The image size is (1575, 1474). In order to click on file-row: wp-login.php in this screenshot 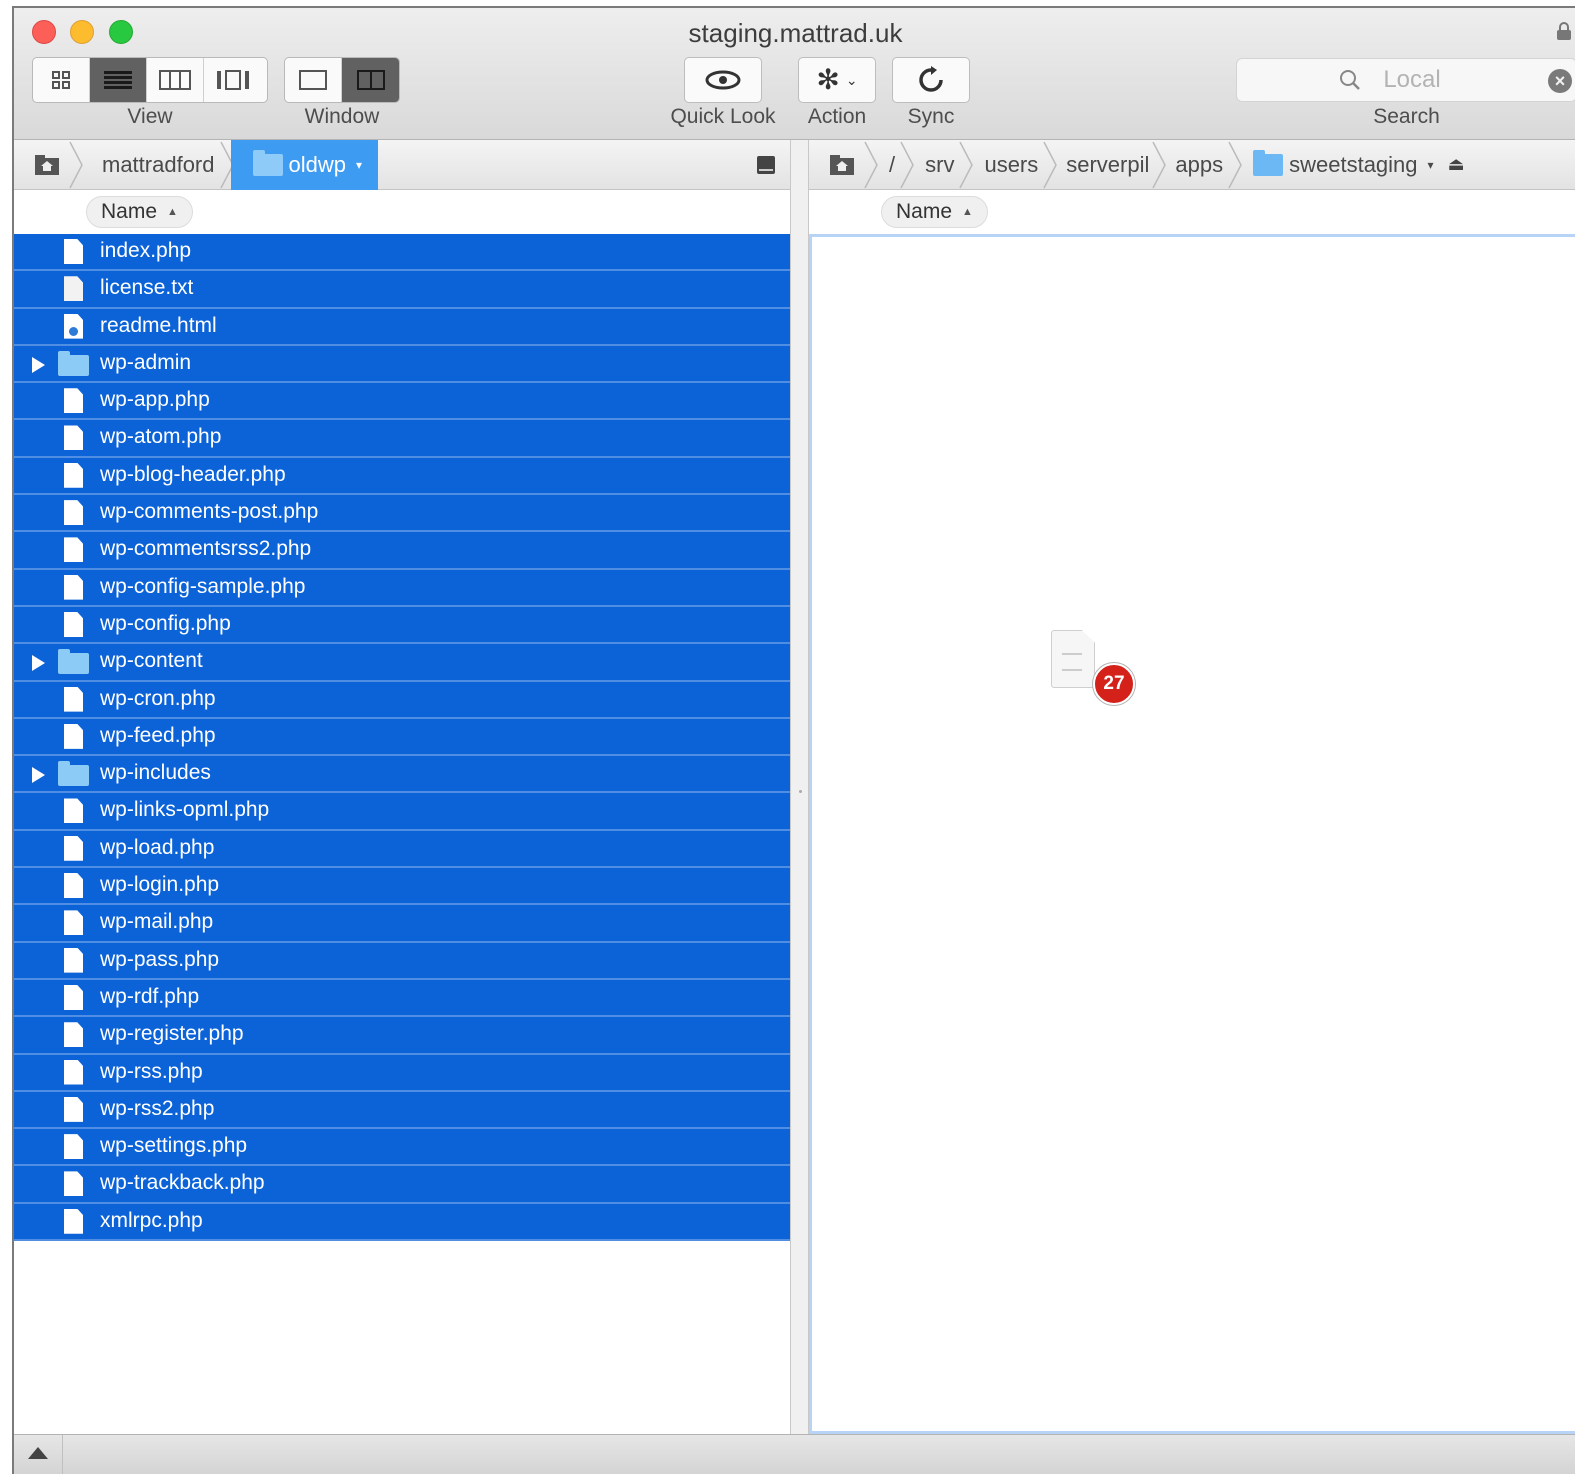, I will do `click(402, 887)`.